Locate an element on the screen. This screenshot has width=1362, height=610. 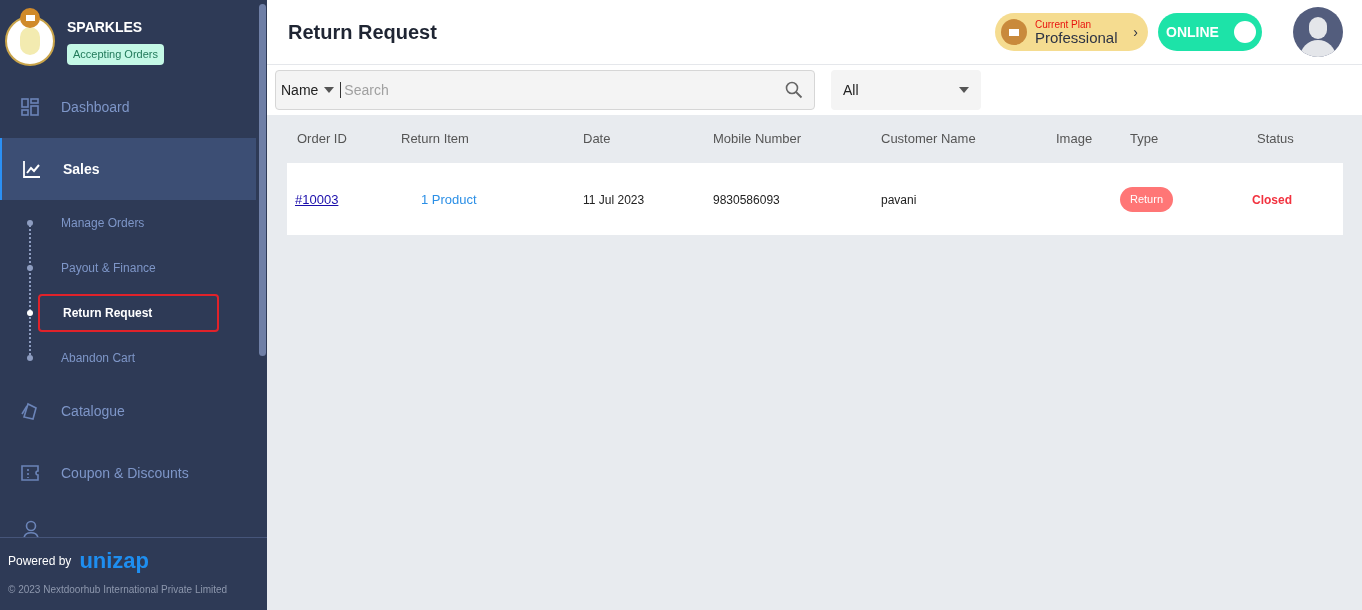
avatar-icon is located at coordinates (1318, 32).